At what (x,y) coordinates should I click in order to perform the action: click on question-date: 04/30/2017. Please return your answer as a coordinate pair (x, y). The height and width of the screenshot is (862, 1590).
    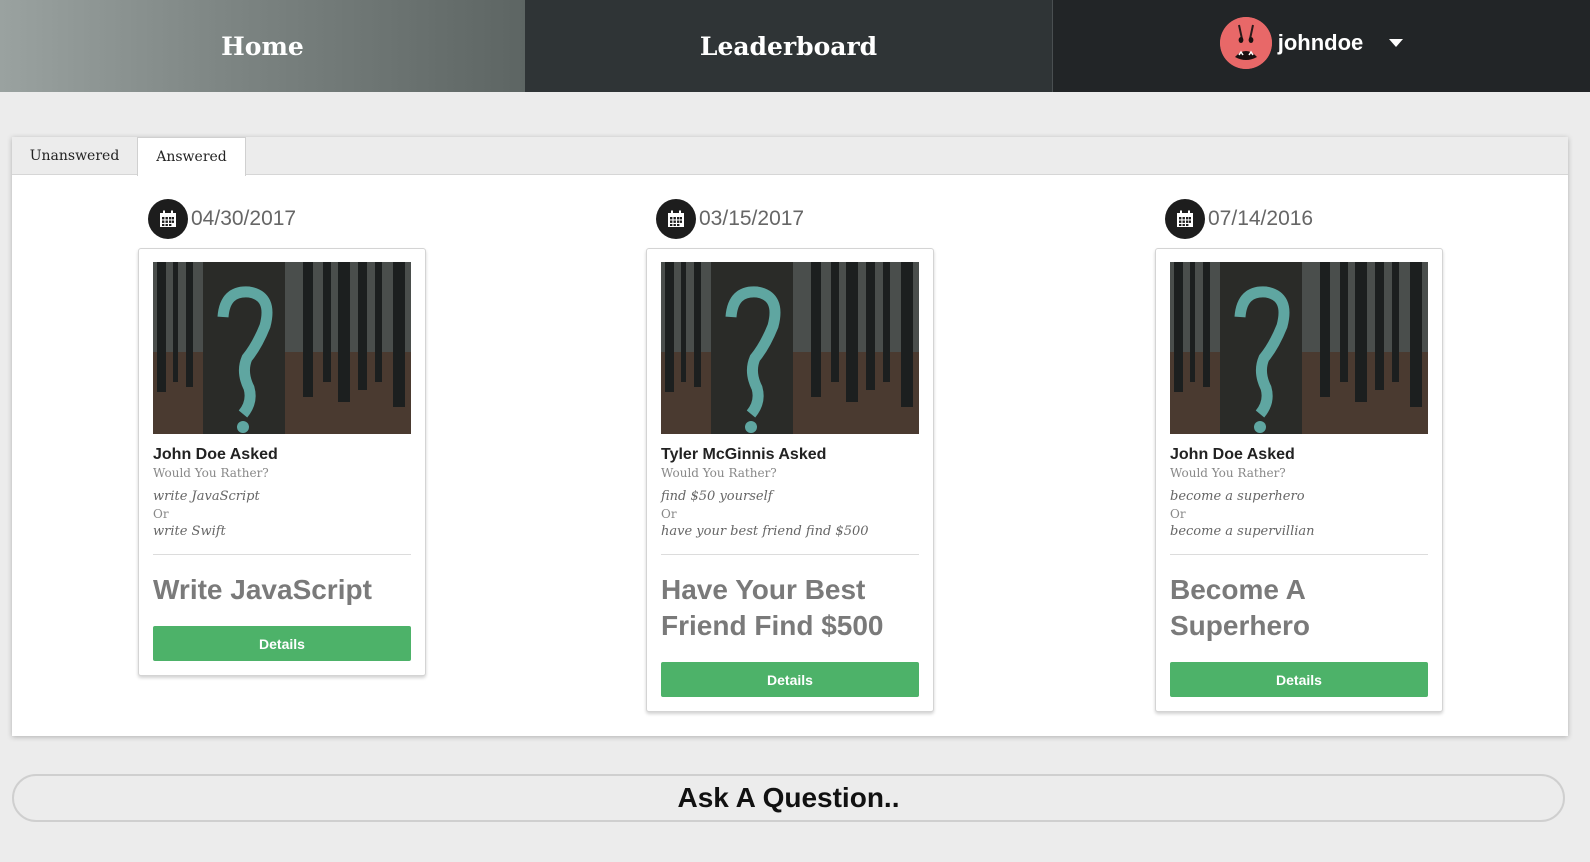
    Looking at the image, I should click on (244, 218).